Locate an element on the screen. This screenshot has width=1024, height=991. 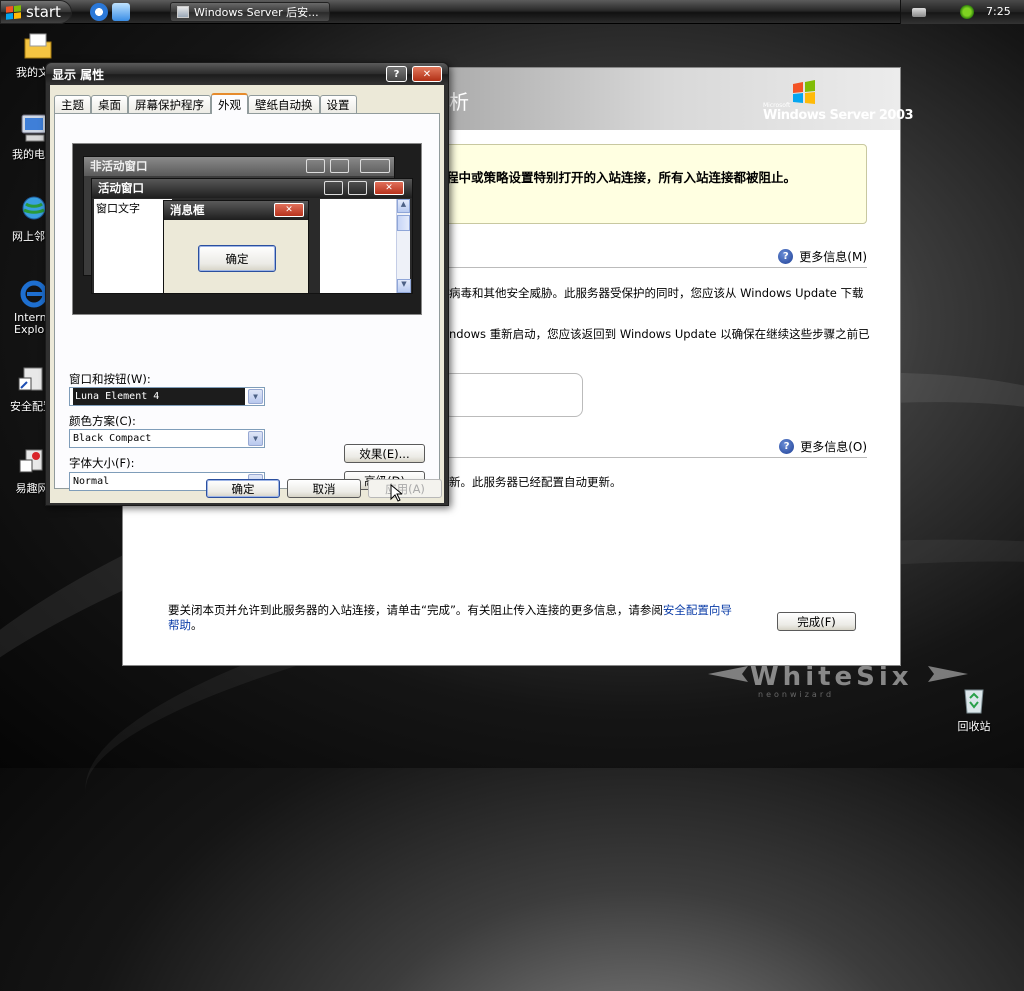
help-link: 帮助 is located at coordinates (179, 625).